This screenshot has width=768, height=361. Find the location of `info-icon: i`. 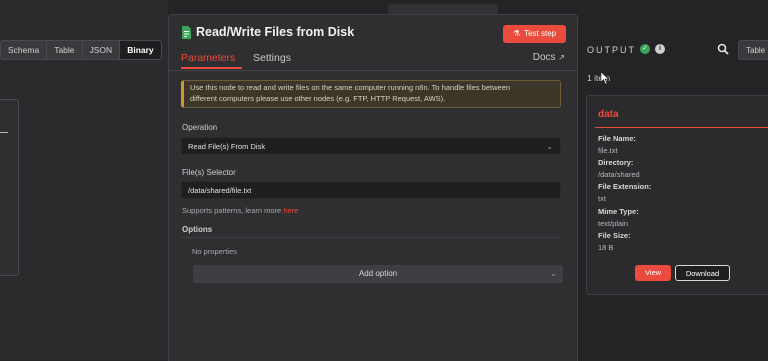

info-icon: i is located at coordinates (660, 49).